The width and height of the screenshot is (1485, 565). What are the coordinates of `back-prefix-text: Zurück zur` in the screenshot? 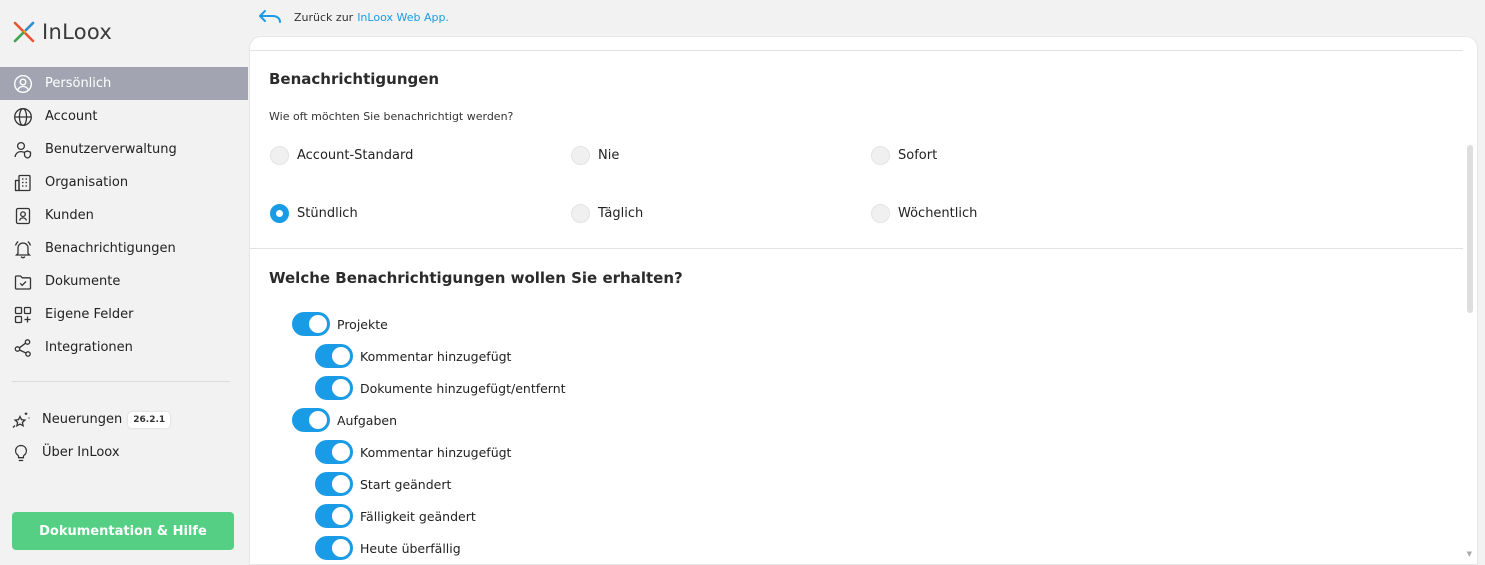 It's located at (324, 17).